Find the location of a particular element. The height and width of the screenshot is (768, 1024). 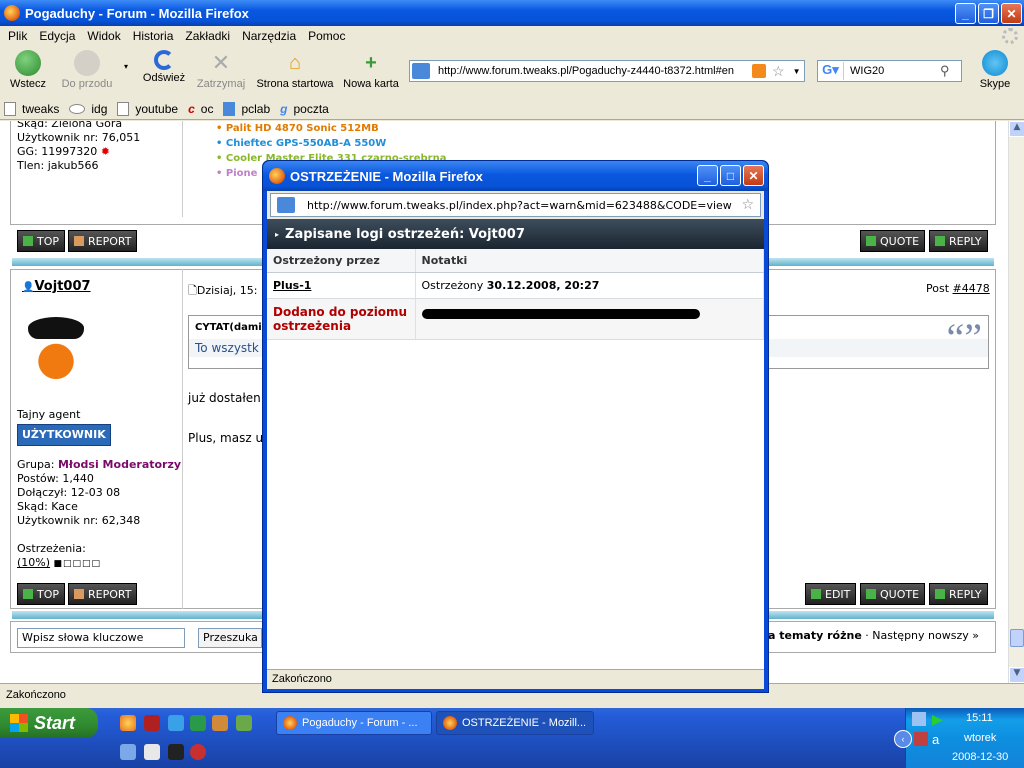

reload-icon is located at coordinates (164, 60).